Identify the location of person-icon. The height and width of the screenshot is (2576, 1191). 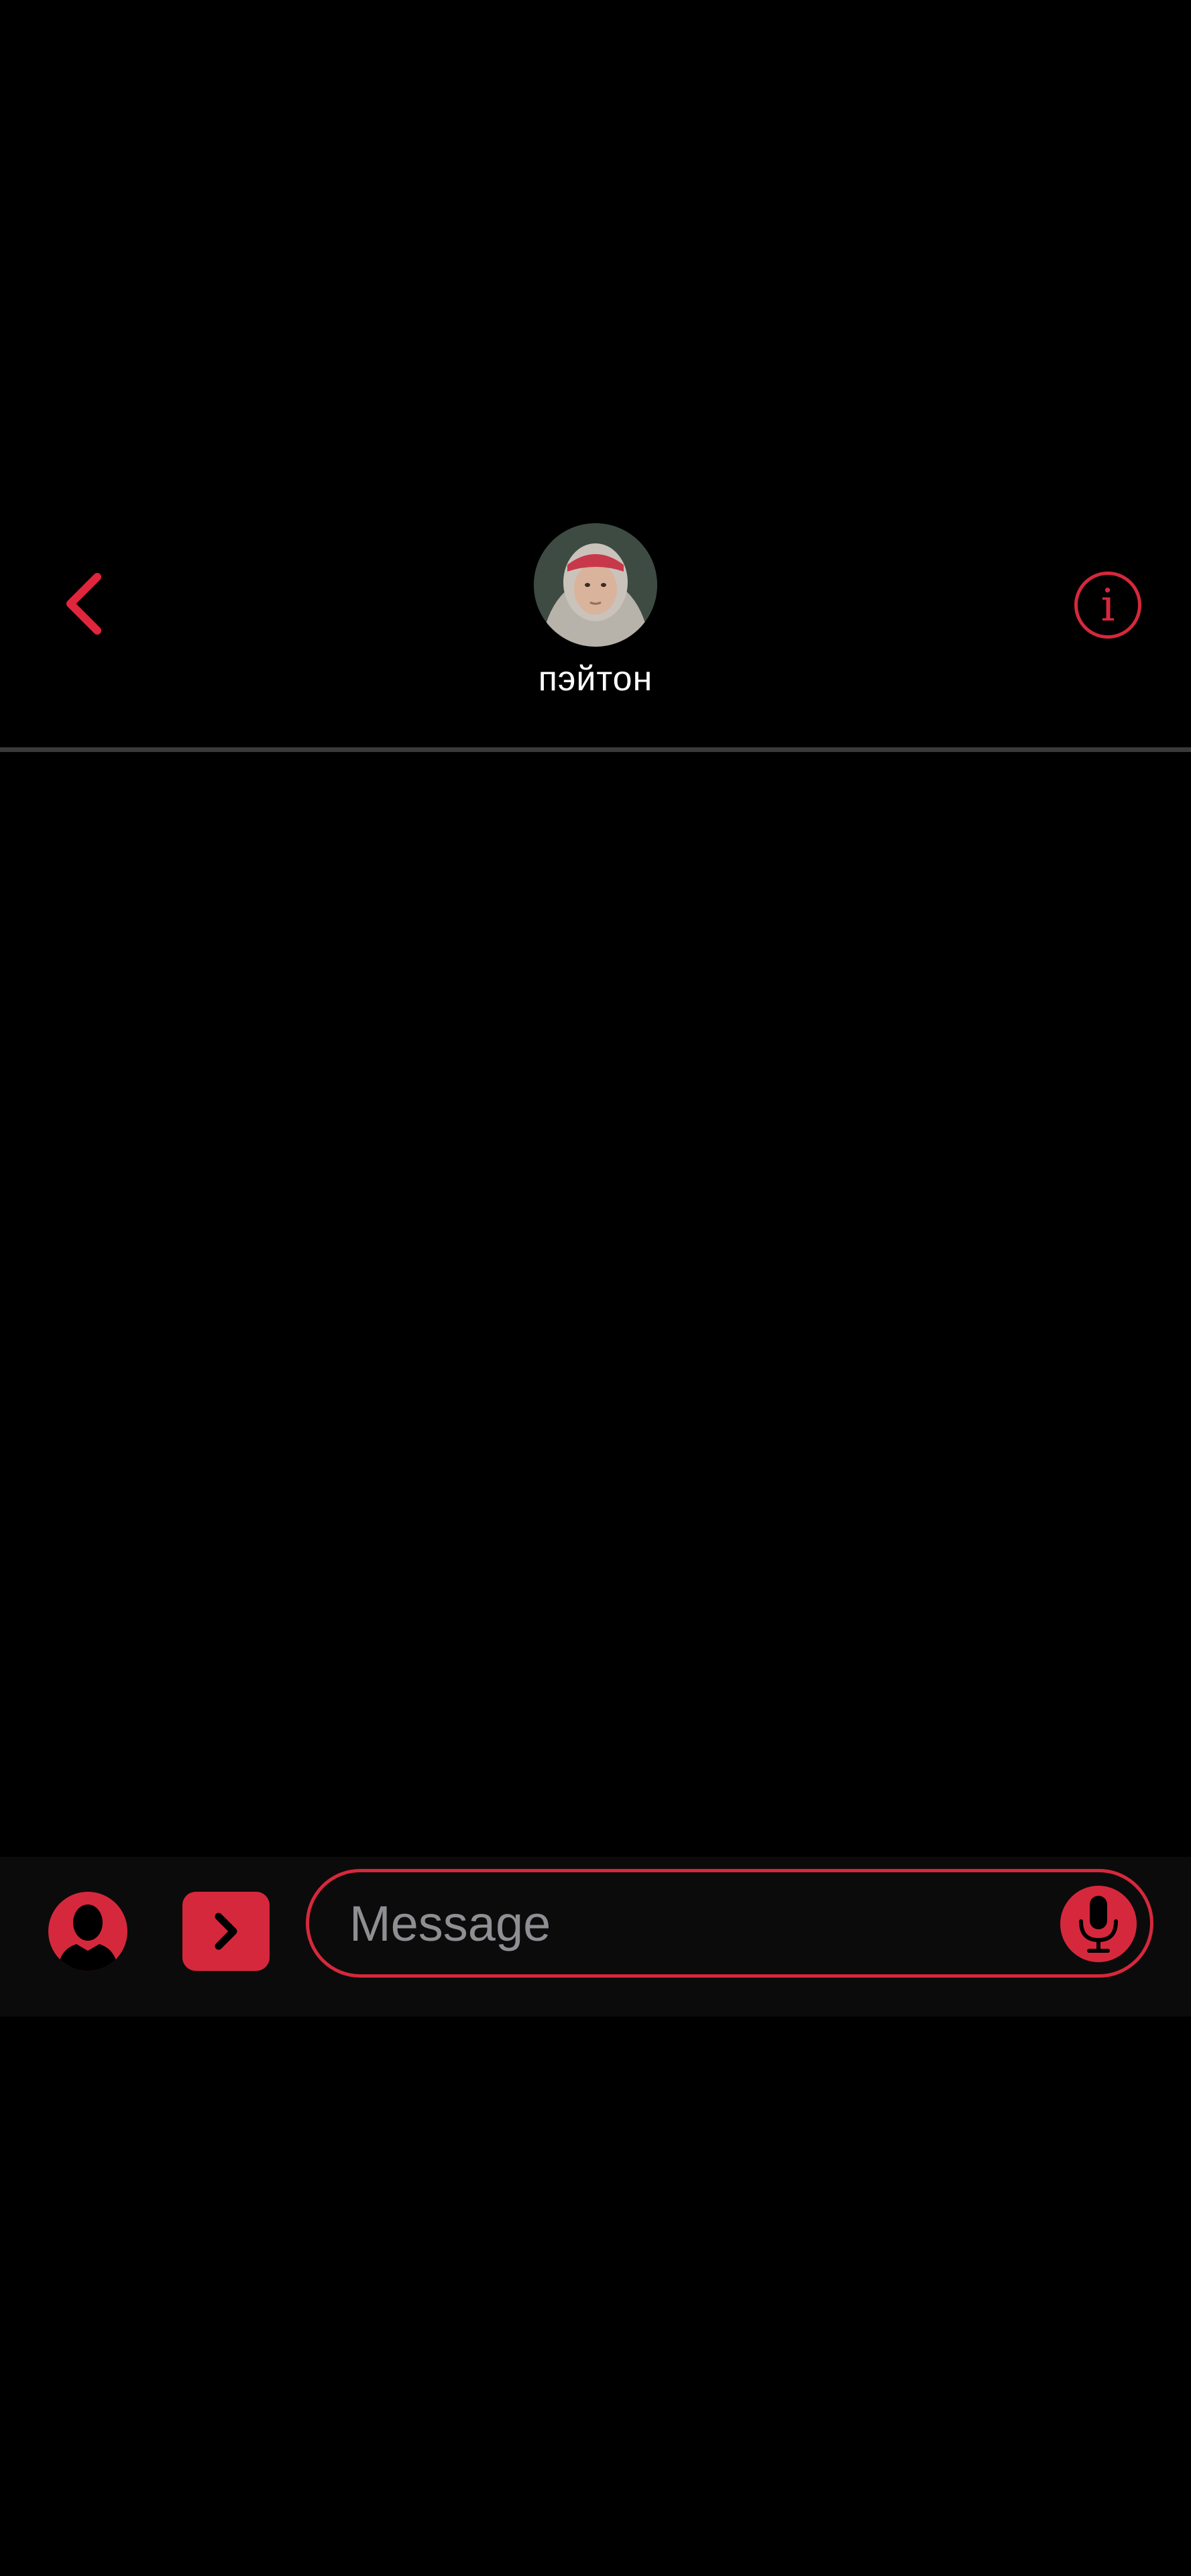
(88, 1937).